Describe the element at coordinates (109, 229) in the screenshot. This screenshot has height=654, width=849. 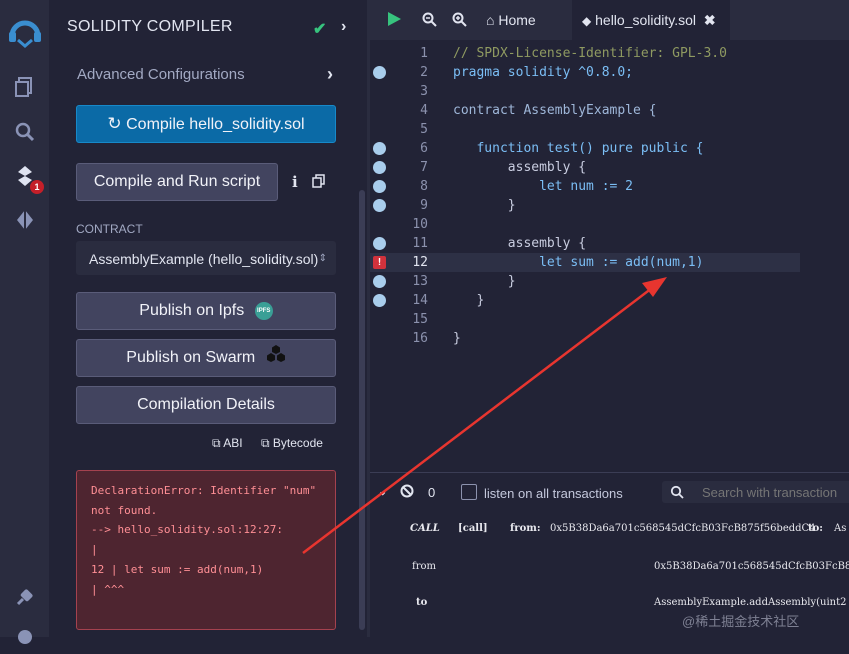
I see `contract-label: CONTRACT` at that location.